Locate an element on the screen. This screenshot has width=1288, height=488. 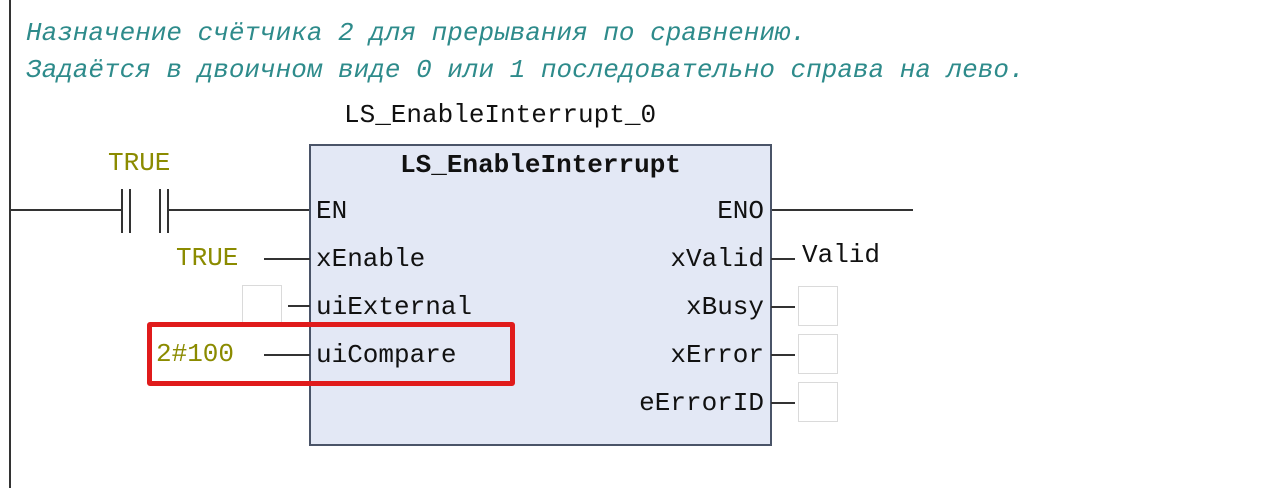
output-pin-xerror: xError is located at coordinates (717, 355).